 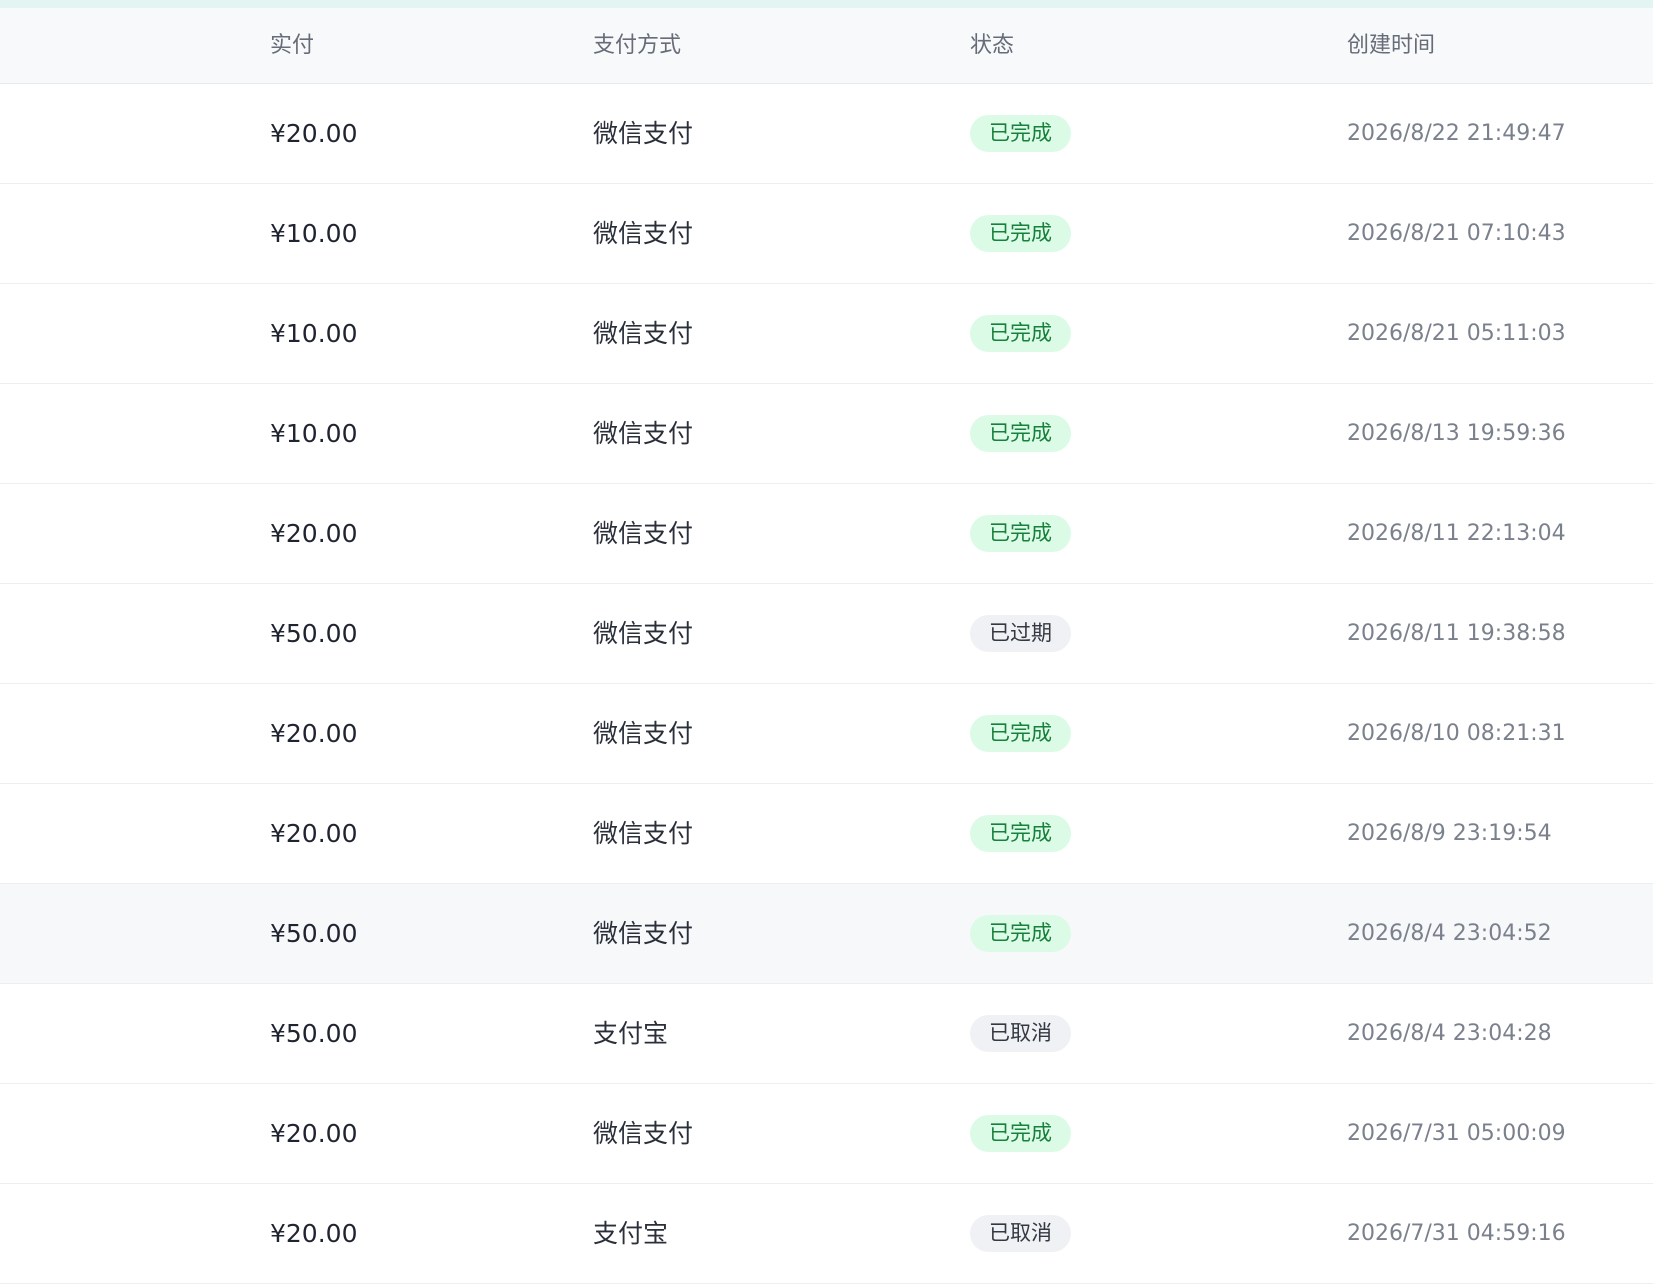 I want to click on table-row: ¥50.00 微信支付 已完成 2026/8/4 23:04:52, so click(x=826, y=934).